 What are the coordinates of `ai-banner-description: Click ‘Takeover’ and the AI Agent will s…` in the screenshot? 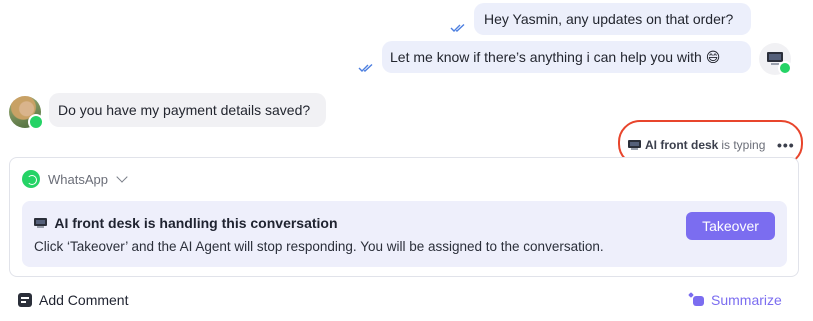 It's located at (319, 246).